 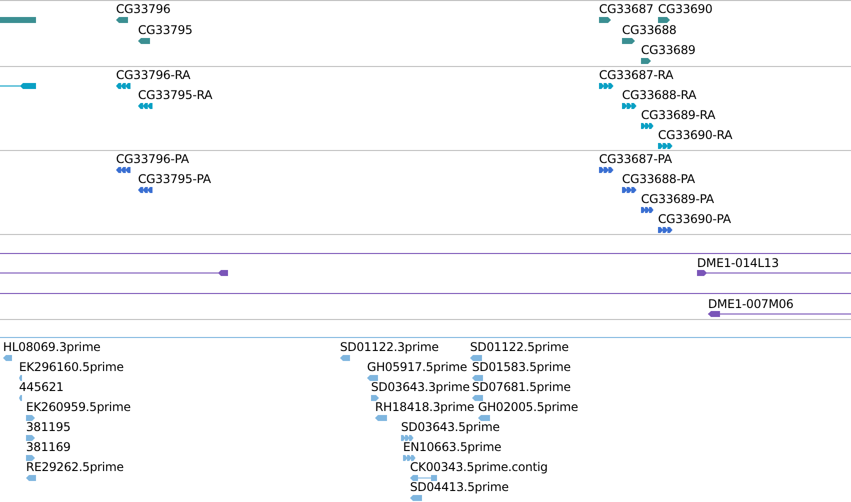 What do you see at coordinates (521, 367) in the screenshot?
I see `feature-label: SD01583.5prime` at bounding box center [521, 367].